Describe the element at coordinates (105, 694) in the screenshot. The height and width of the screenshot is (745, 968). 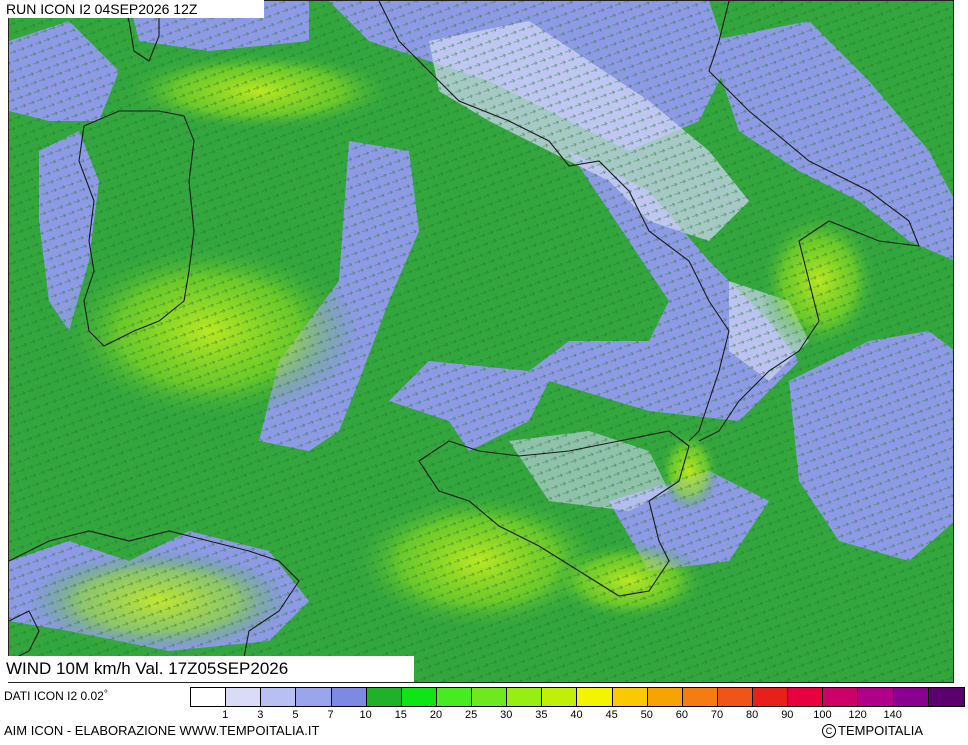
I see `degree-symbol: °` at that location.